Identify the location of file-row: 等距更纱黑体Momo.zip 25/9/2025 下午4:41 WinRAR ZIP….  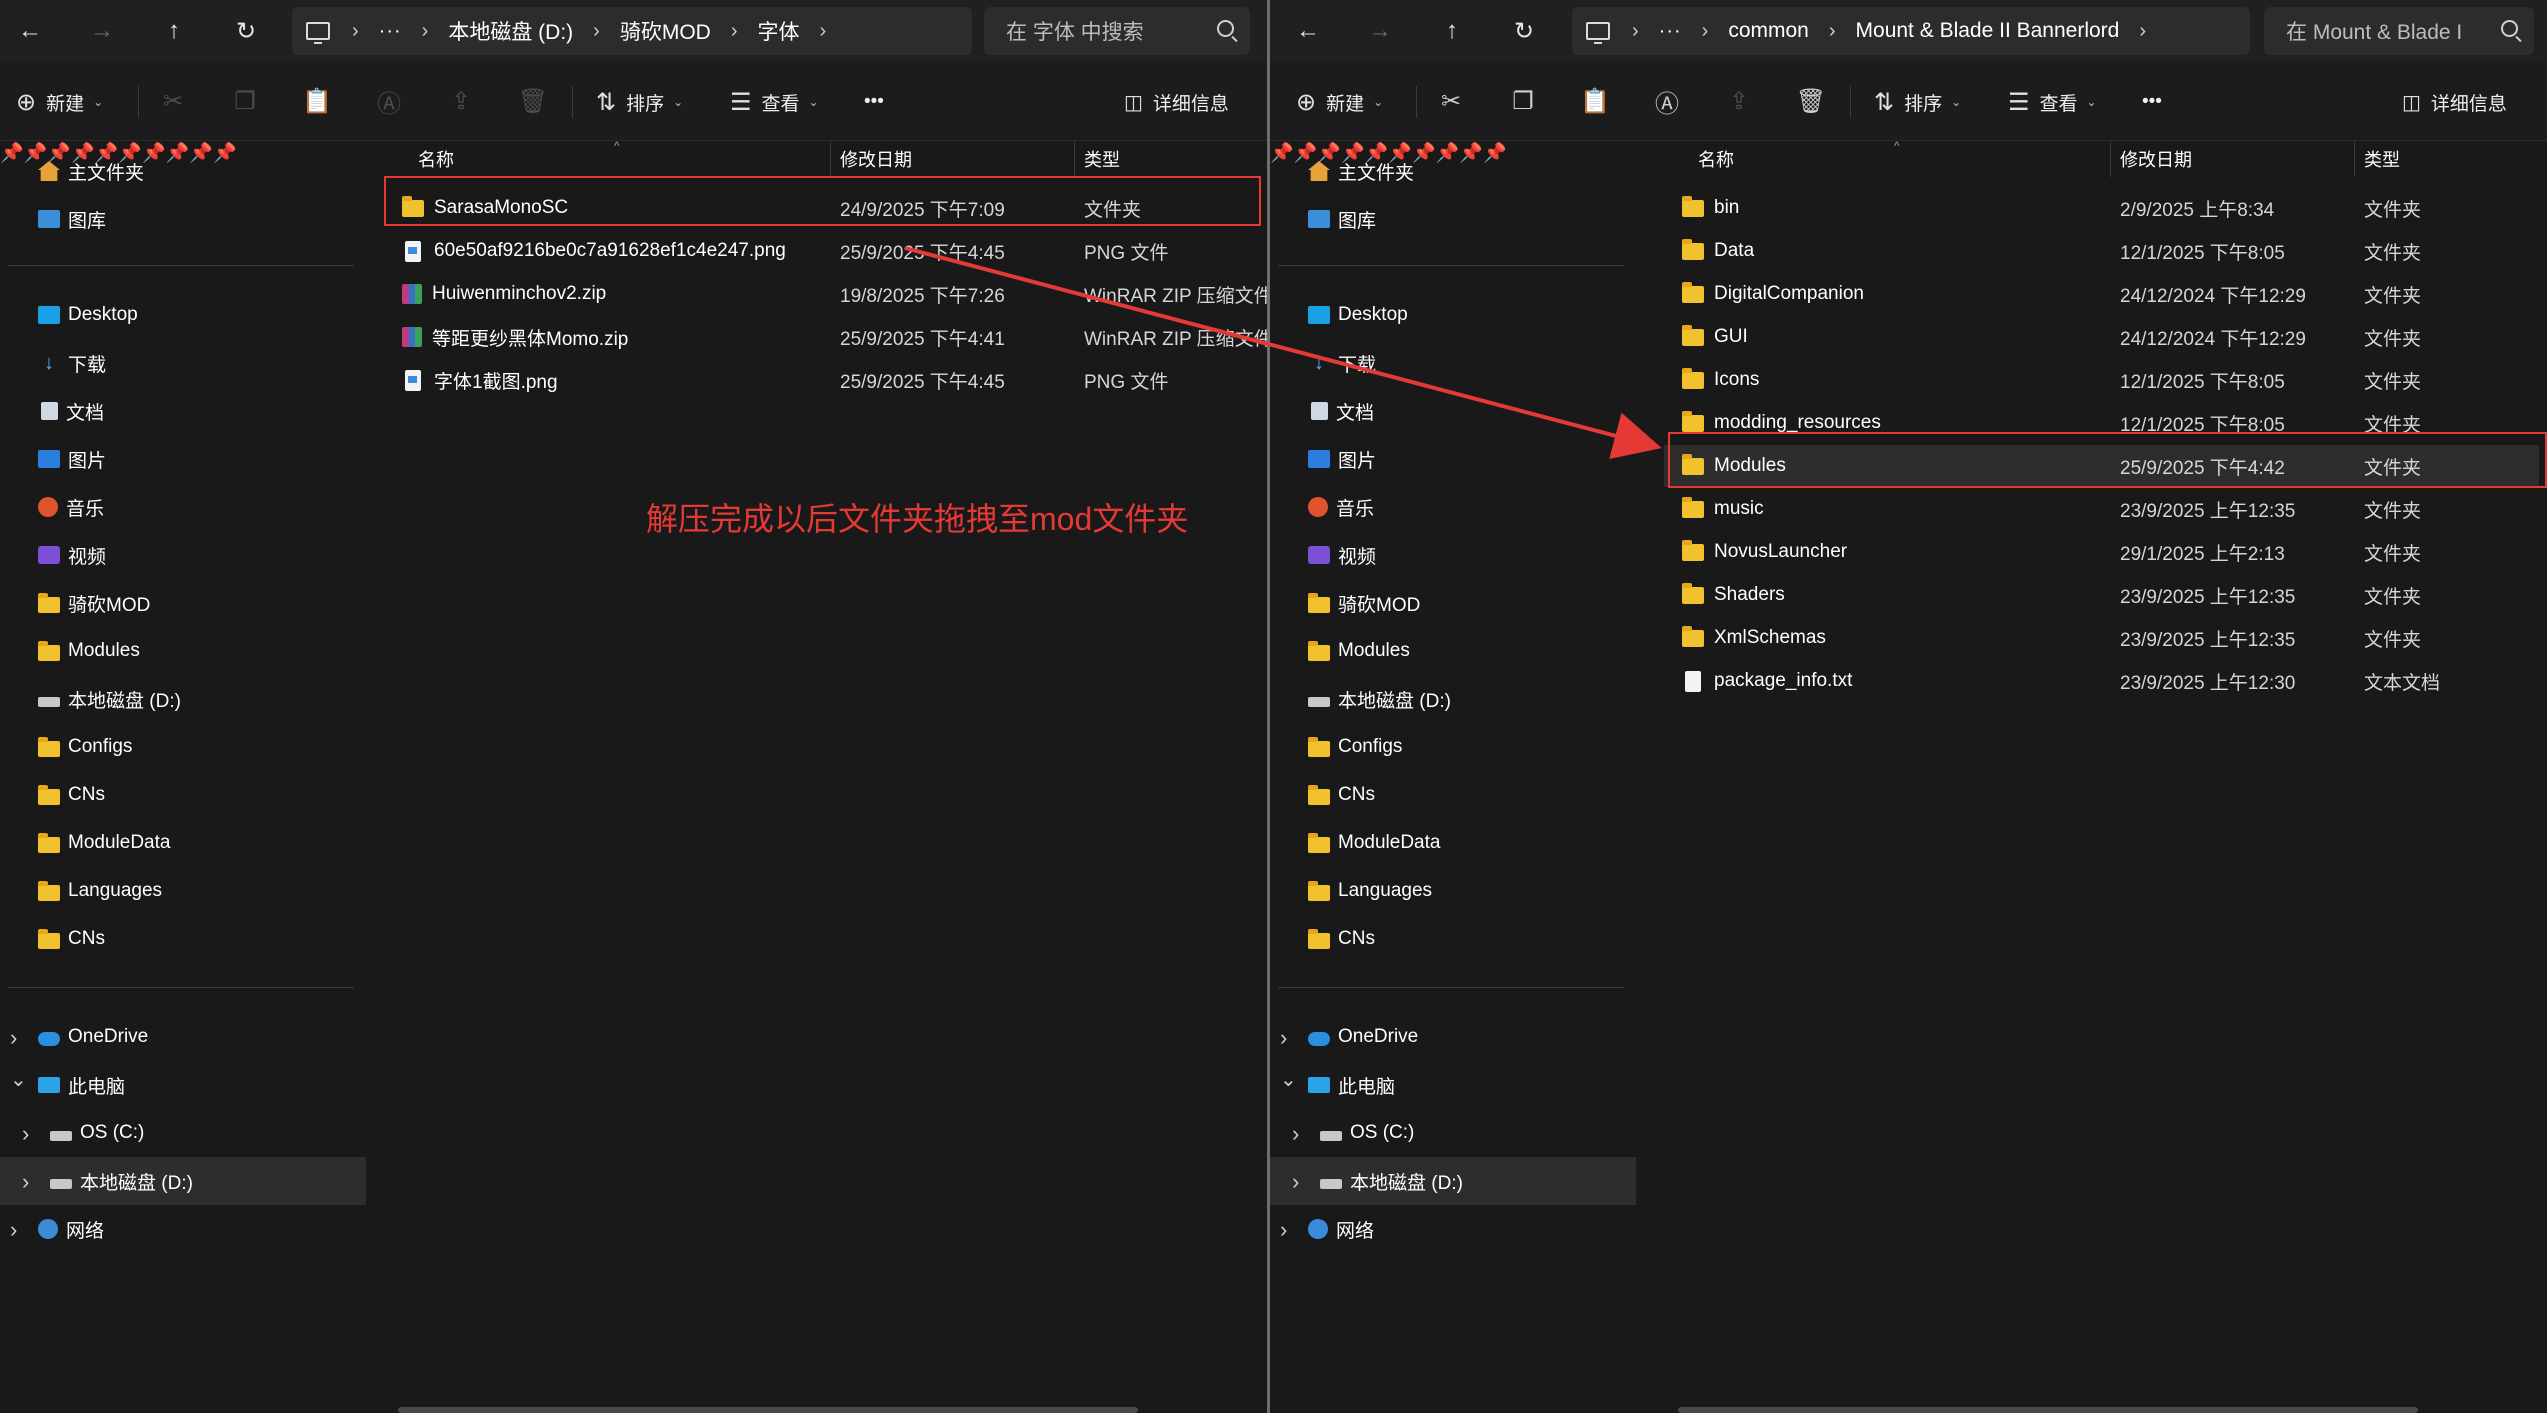
(819, 337).